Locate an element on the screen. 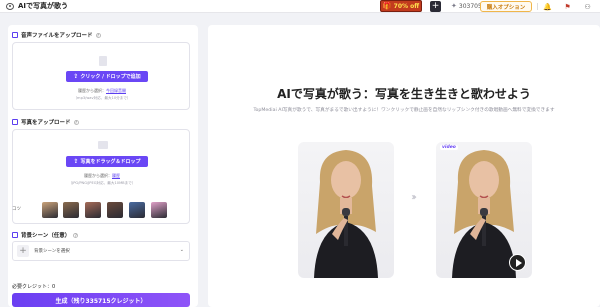  before-photo is located at coordinates (346, 210).